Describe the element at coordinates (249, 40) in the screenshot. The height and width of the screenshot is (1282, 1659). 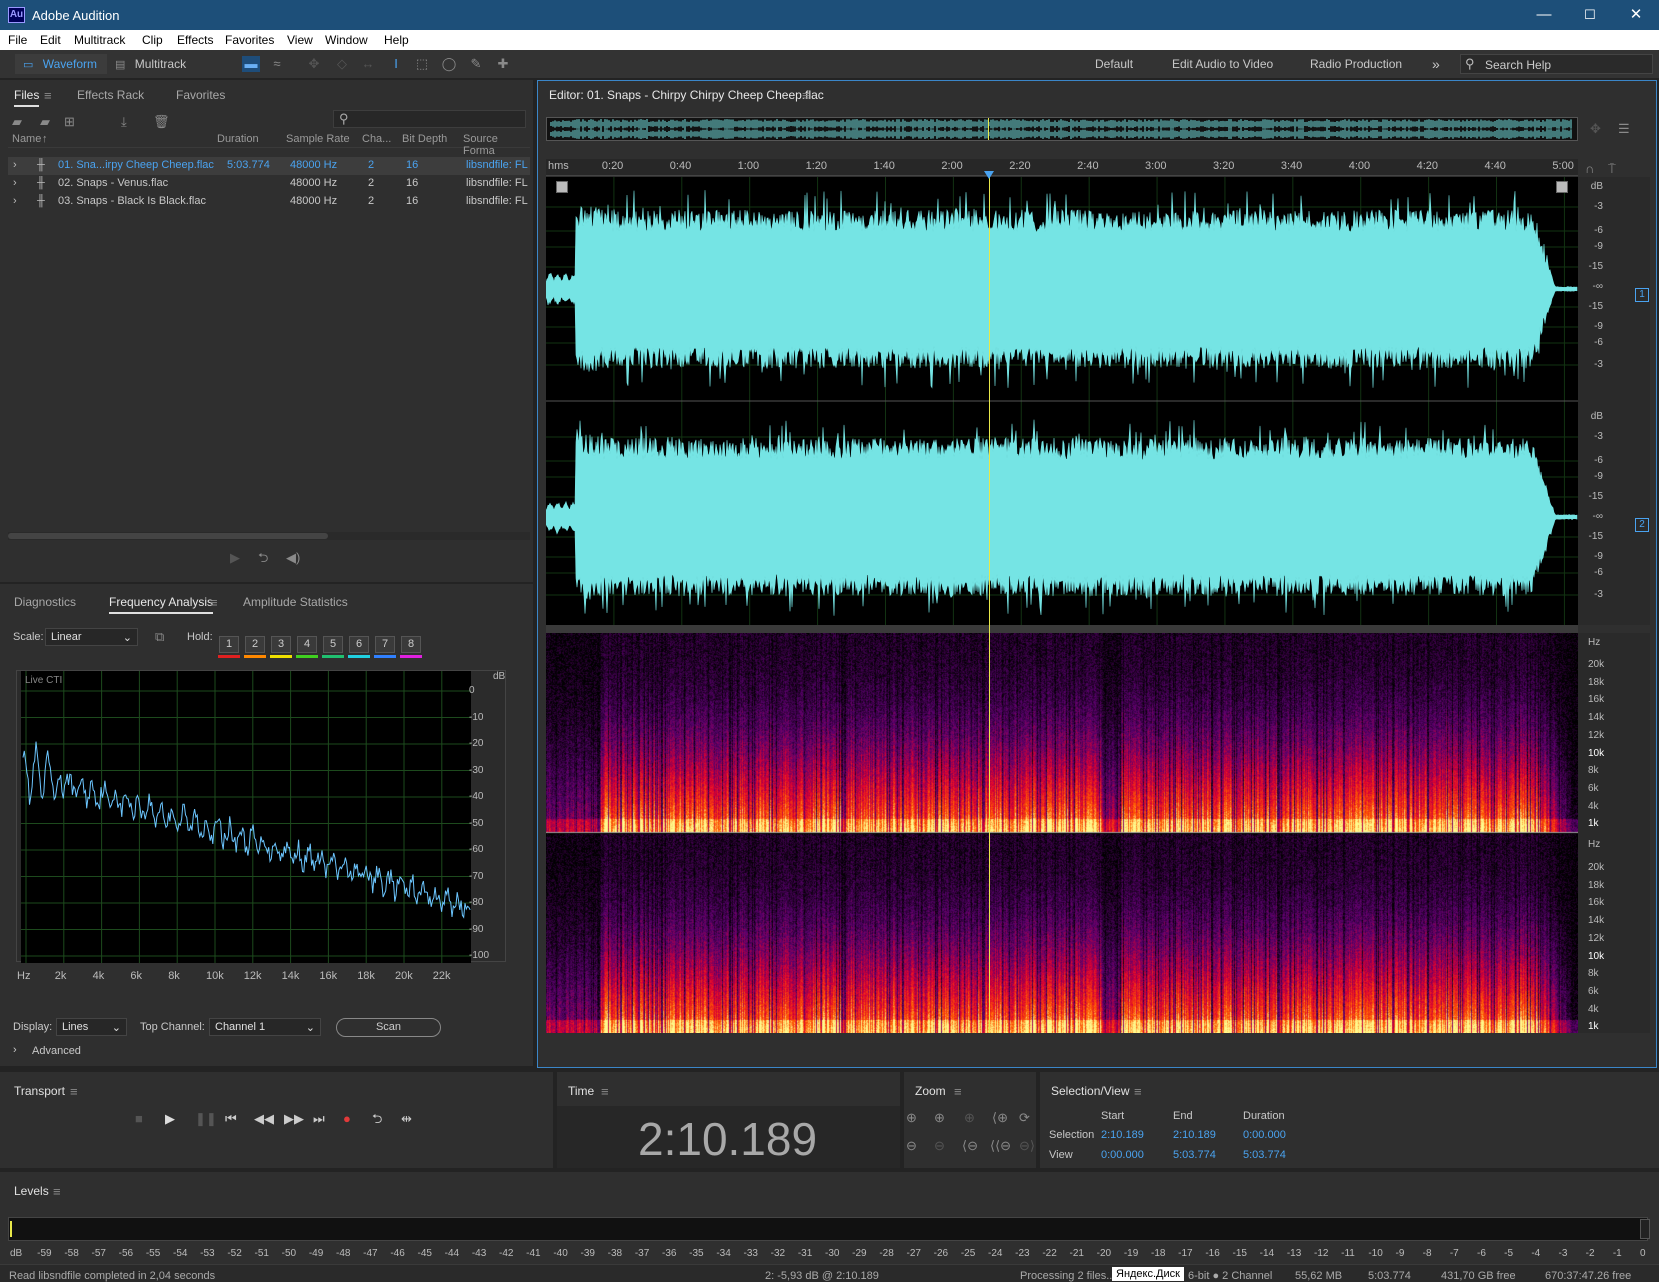
I see `menu-favorites: Favorites` at that location.